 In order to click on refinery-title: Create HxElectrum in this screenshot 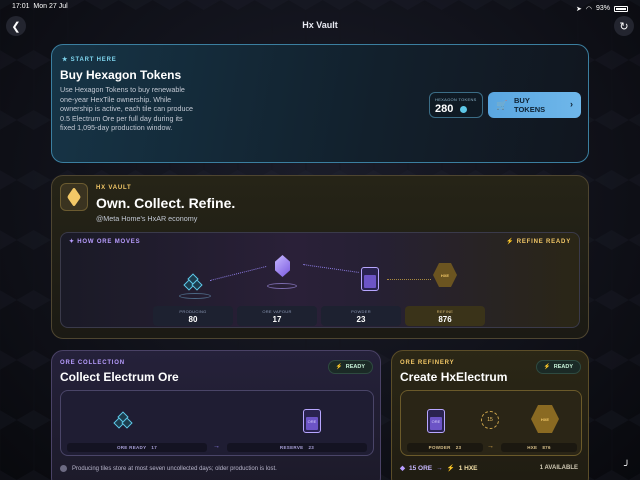, I will do `click(454, 377)`.